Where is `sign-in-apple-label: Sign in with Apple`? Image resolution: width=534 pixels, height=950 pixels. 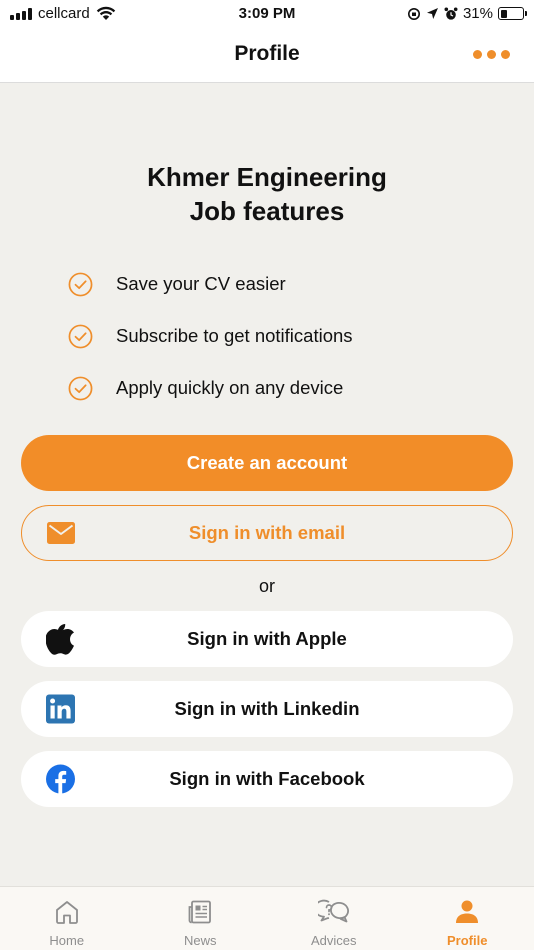 sign-in-apple-label: Sign in with Apple is located at coordinates (267, 638).